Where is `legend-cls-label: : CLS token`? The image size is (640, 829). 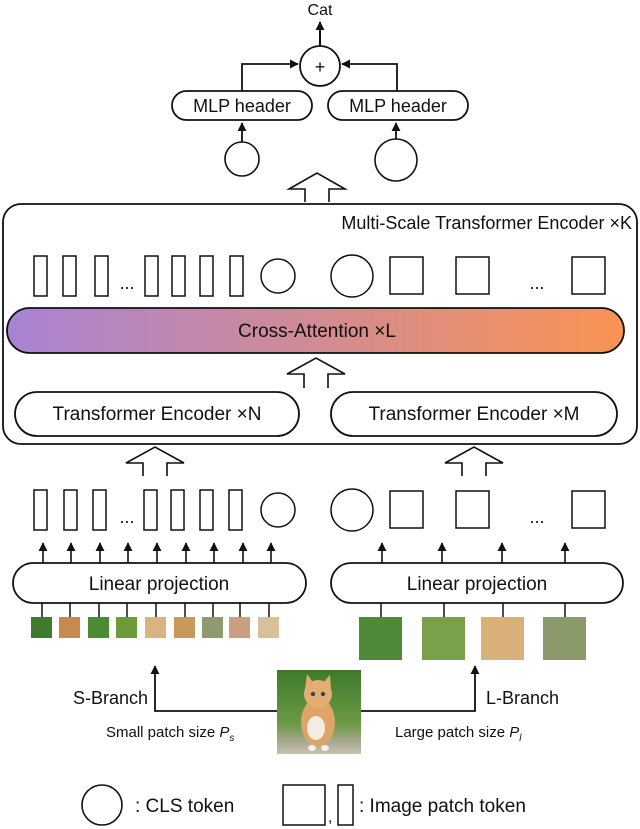
legend-cls-label: : CLS token is located at coordinates (184, 806).